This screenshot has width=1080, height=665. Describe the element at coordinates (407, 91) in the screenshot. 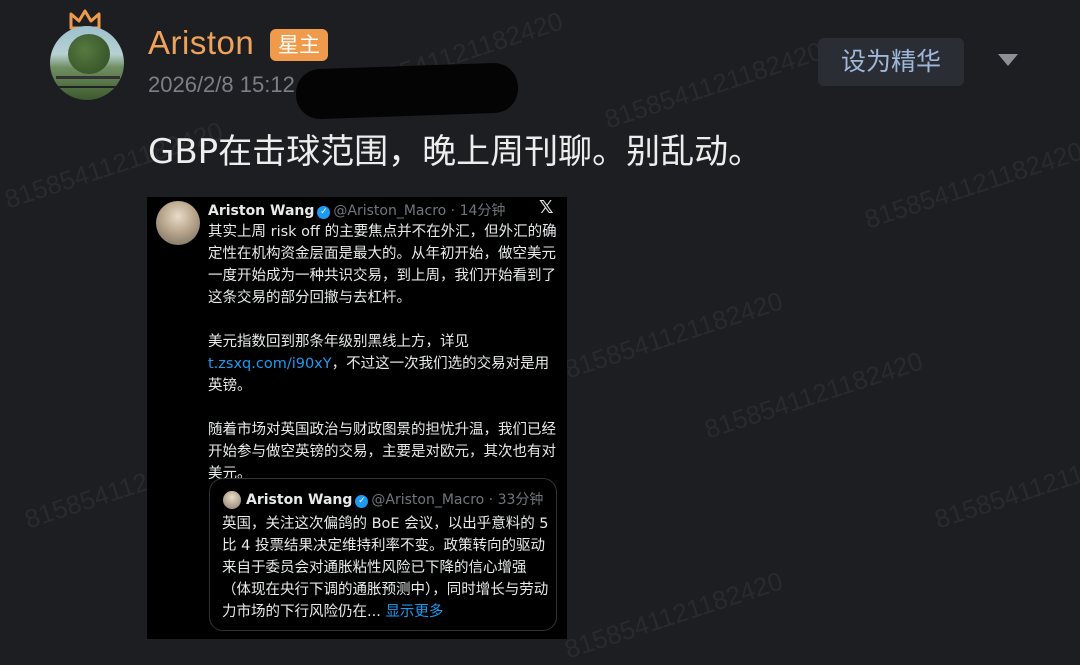

I see `redaction-mark` at that location.